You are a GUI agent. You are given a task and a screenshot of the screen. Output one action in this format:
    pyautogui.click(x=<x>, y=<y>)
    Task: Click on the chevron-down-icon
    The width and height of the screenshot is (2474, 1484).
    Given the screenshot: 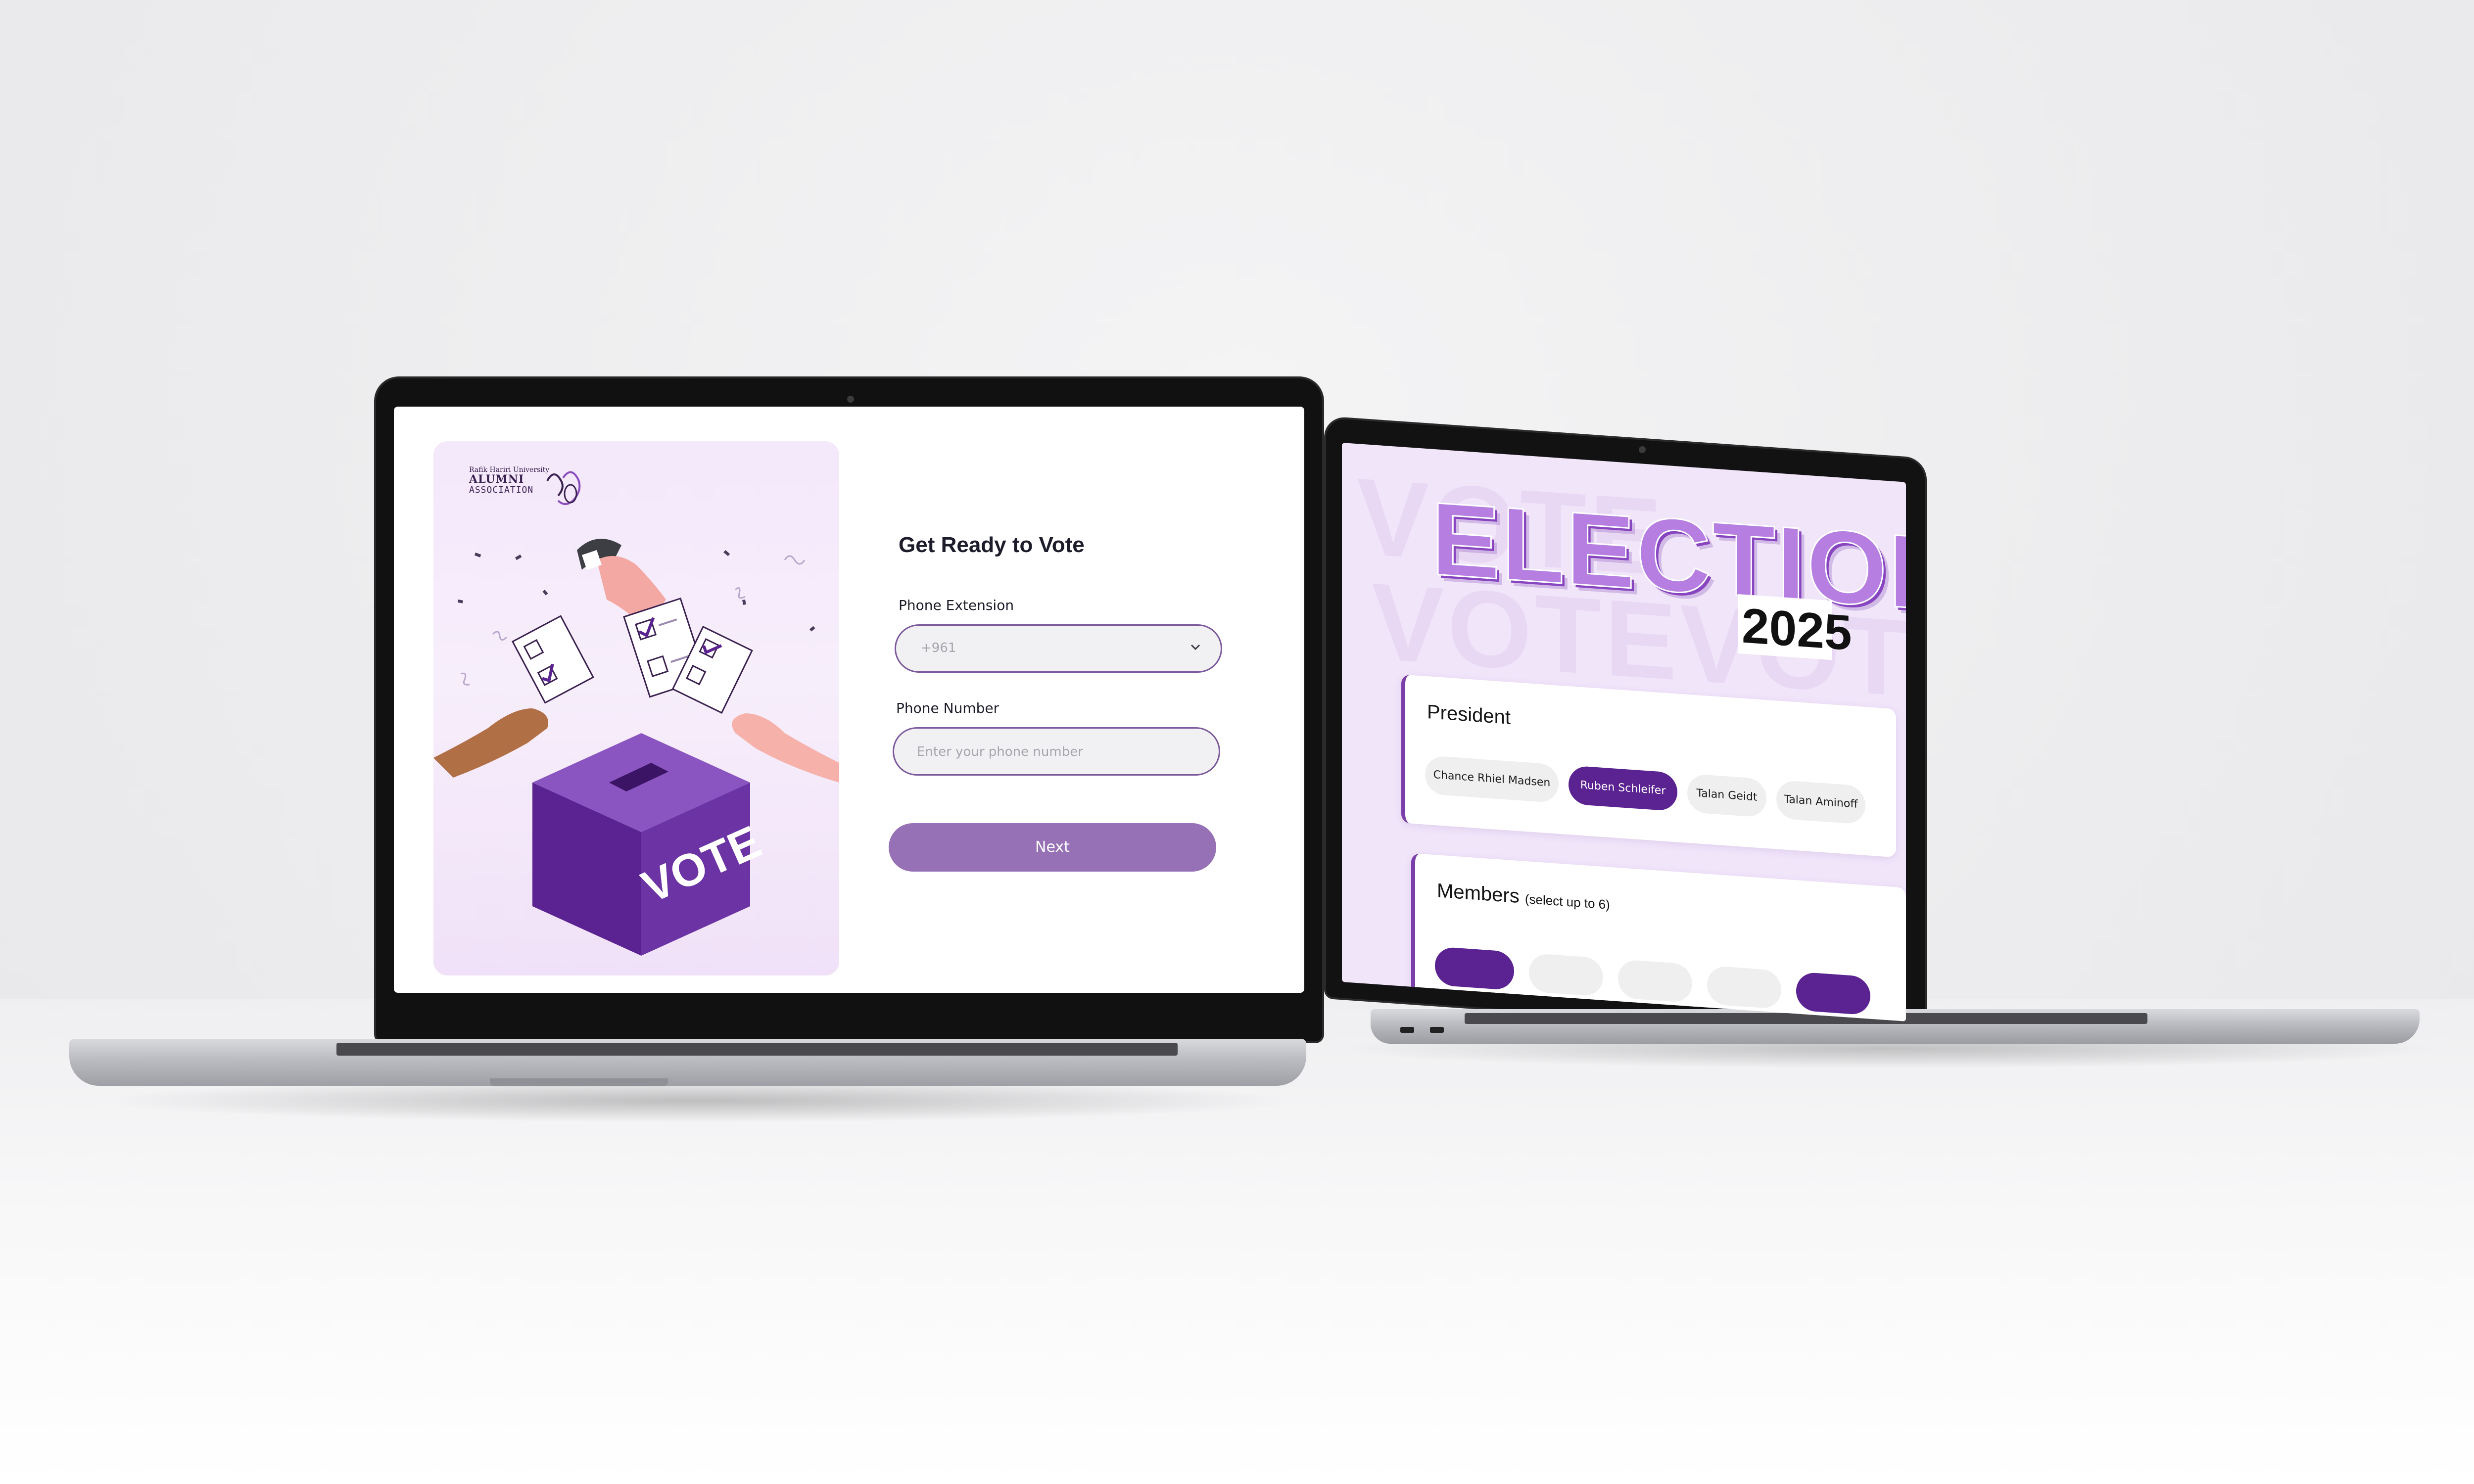 What is the action you would take?
    pyautogui.click(x=1195, y=647)
    